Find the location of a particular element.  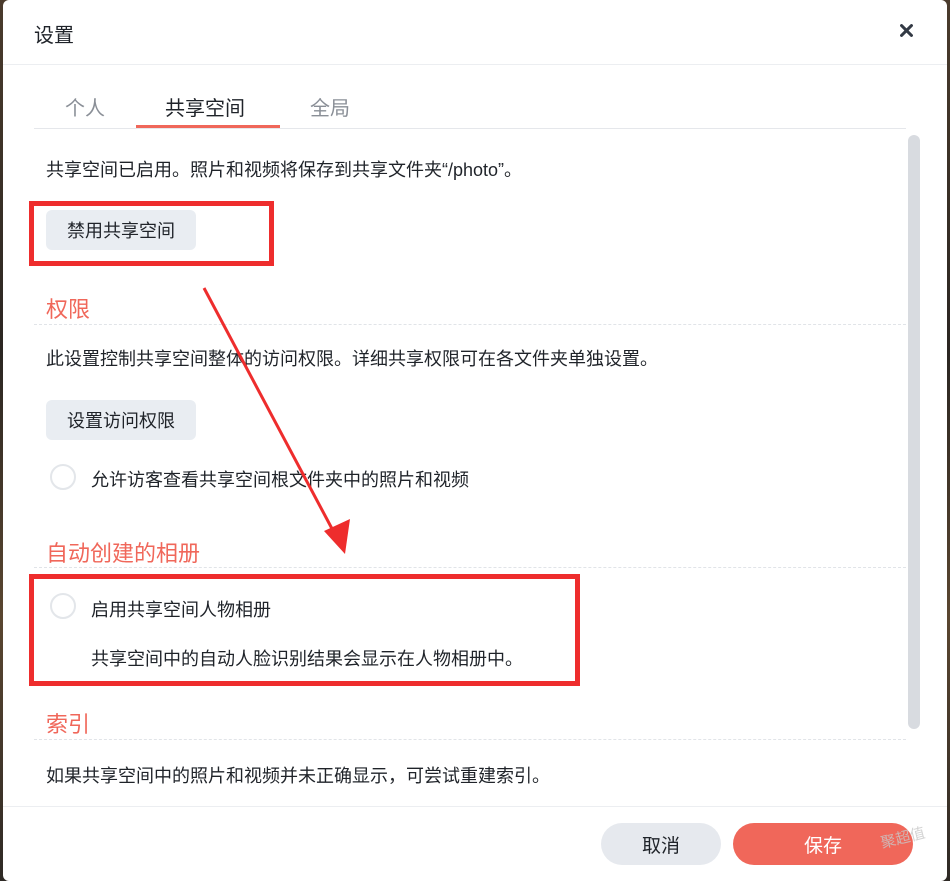

set-access-permissions-button: 设置访问权限 is located at coordinates (121, 420).